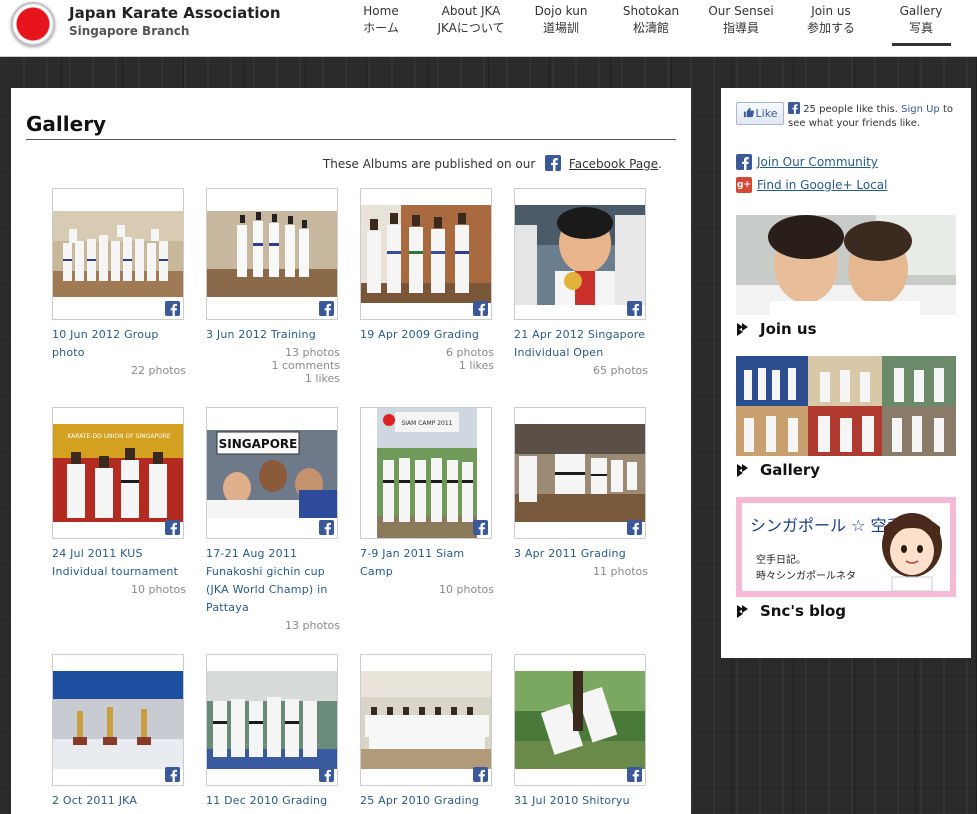 Image resolution: width=977 pixels, height=814 pixels. Describe the element at coordinates (776, 329) in the screenshot. I see `join-us-heading: Join us` at that location.